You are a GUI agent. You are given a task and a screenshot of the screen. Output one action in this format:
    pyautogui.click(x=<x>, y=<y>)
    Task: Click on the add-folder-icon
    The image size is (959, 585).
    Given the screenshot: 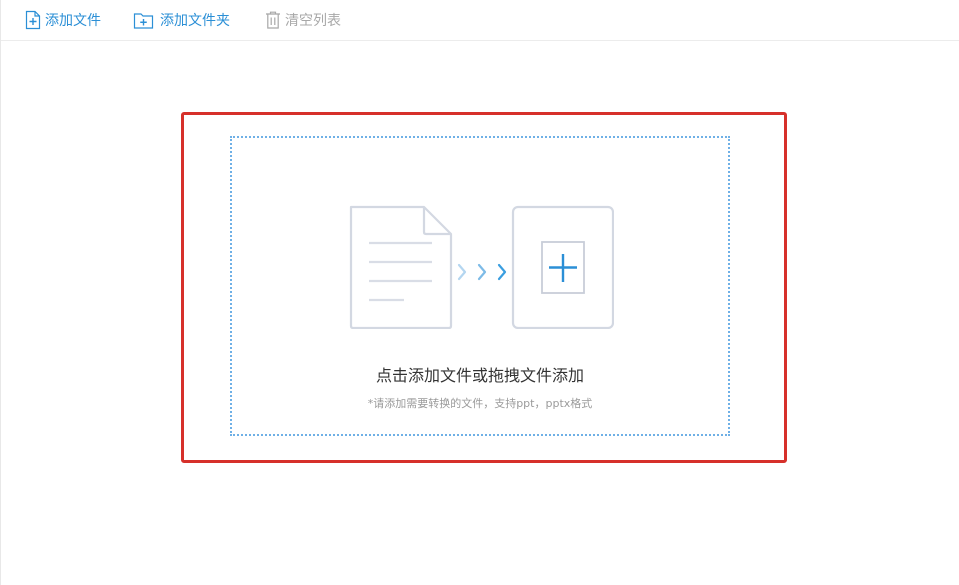 What is the action you would take?
    pyautogui.click(x=144, y=20)
    